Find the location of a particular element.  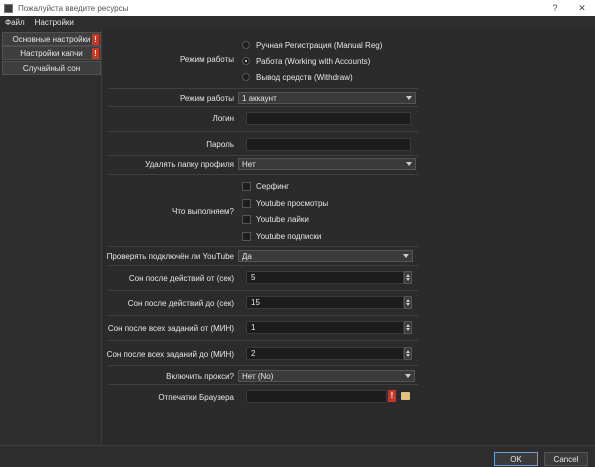

sleep-after-to-label: Сон после действий до (сек) is located at coordinates (180, 303).